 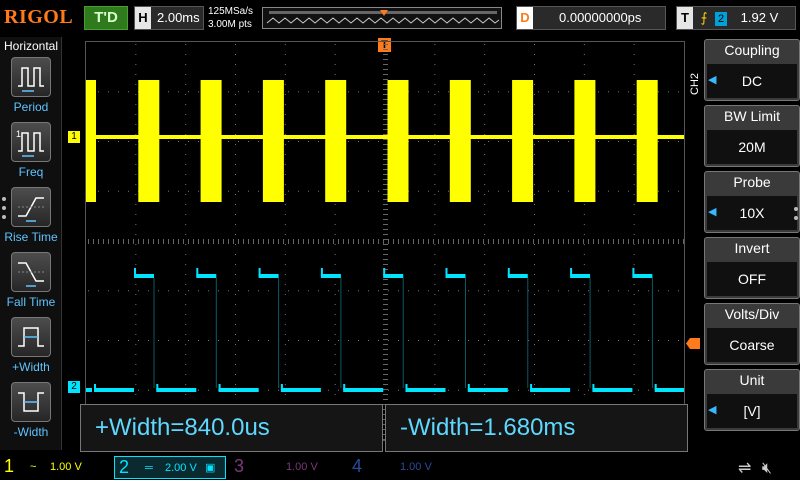 I want to click on menu-page-dot, so click(x=796, y=209).